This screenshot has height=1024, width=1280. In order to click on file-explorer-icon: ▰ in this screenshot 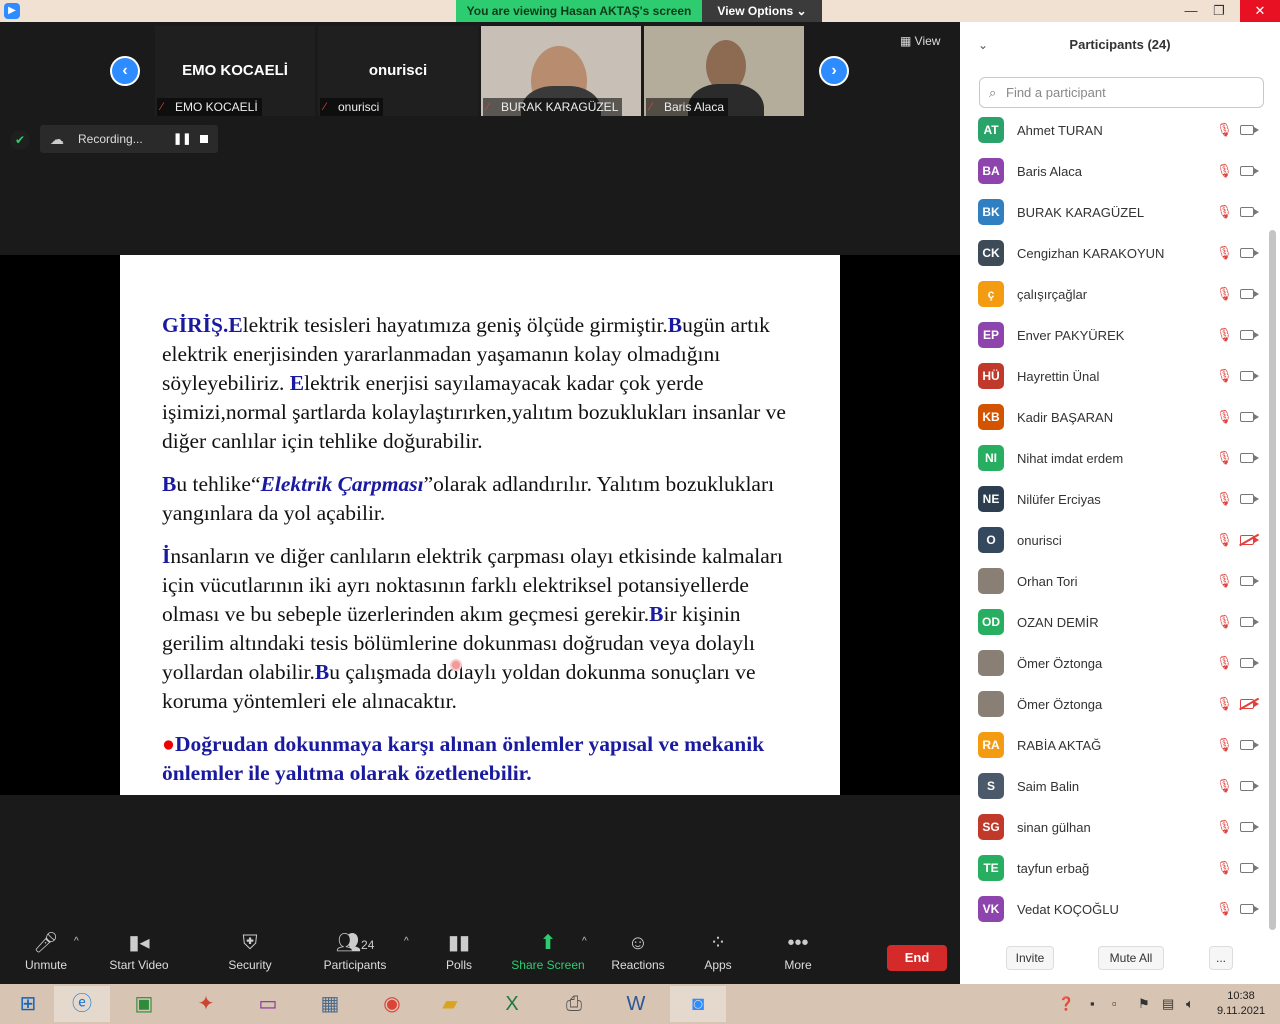, I will do `click(450, 1004)`.